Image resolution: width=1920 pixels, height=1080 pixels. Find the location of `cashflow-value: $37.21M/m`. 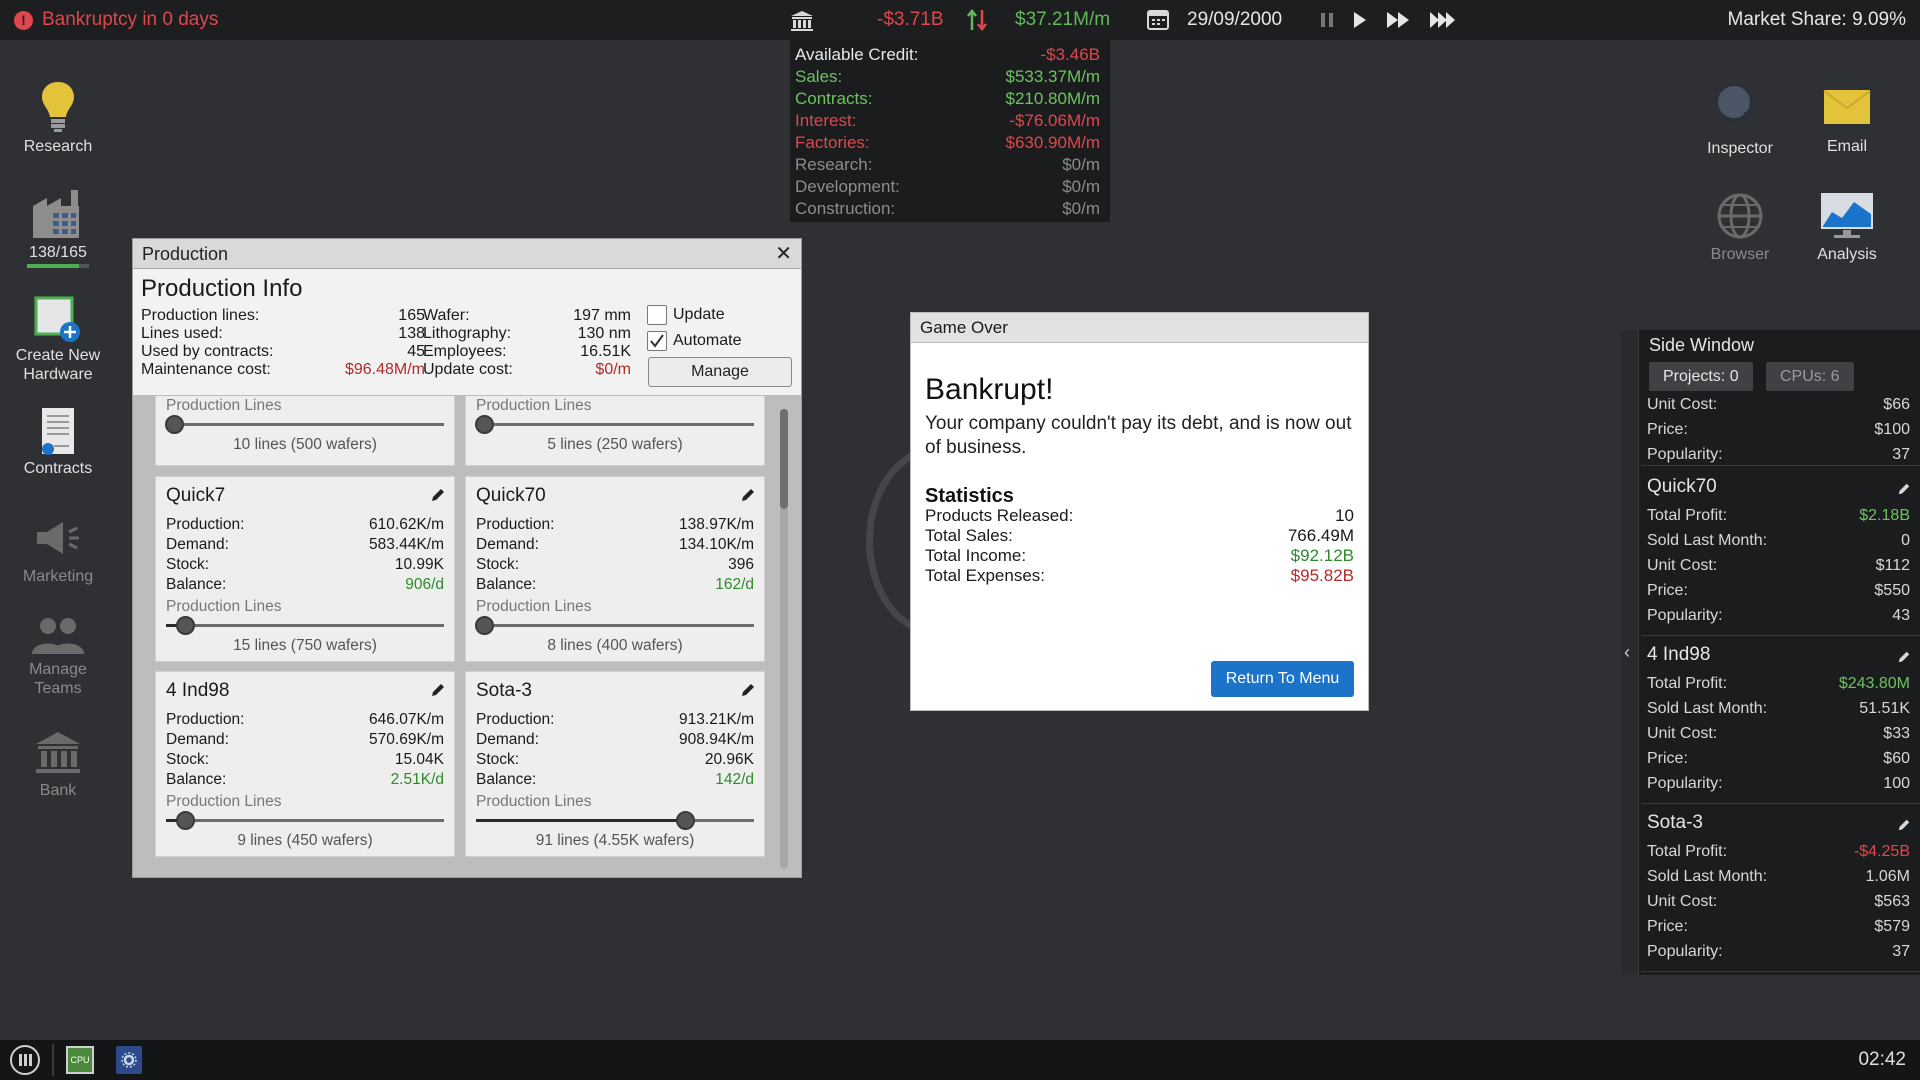

cashflow-value: $37.21M/m is located at coordinates (1062, 20).